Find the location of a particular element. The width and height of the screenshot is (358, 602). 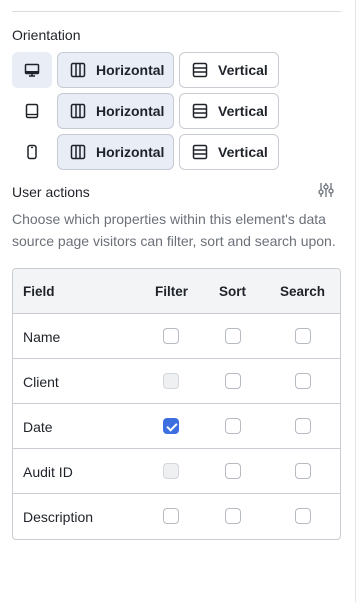

top-divider is located at coordinates (176, 11).